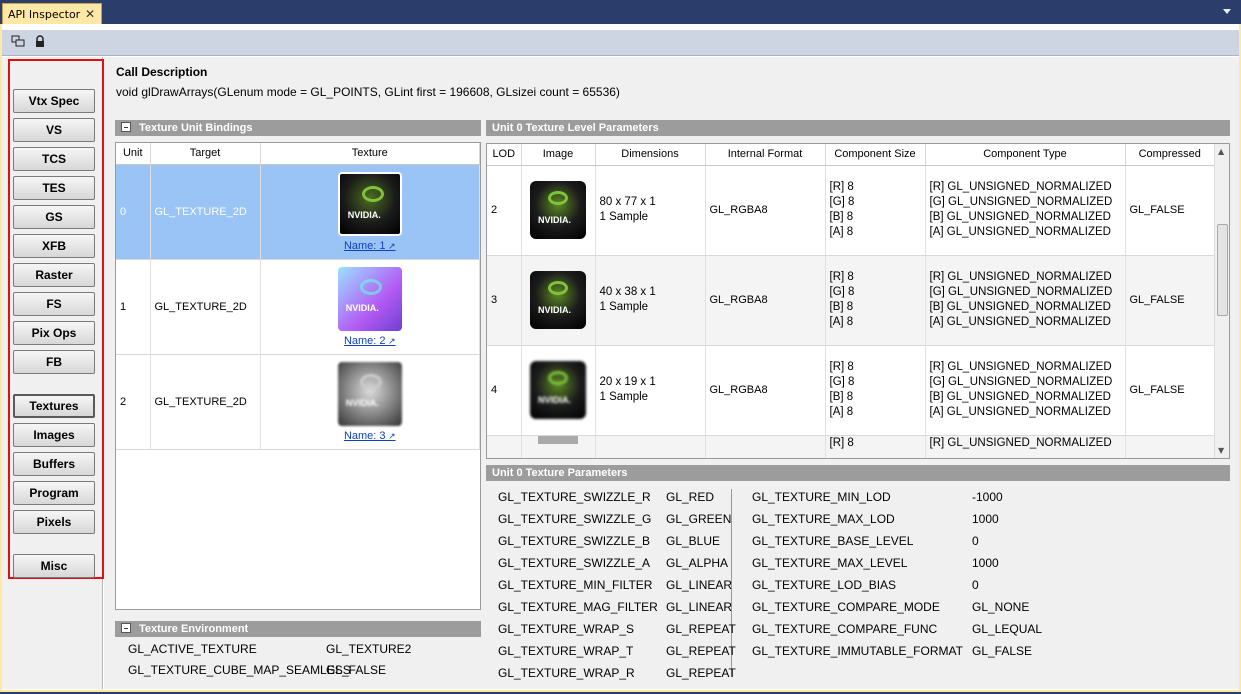 This screenshot has height=694, width=1241. What do you see at coordinates (54, 493) in the screenshot?
I see `nav-button-program: Program` at bounding box center [54, 493].